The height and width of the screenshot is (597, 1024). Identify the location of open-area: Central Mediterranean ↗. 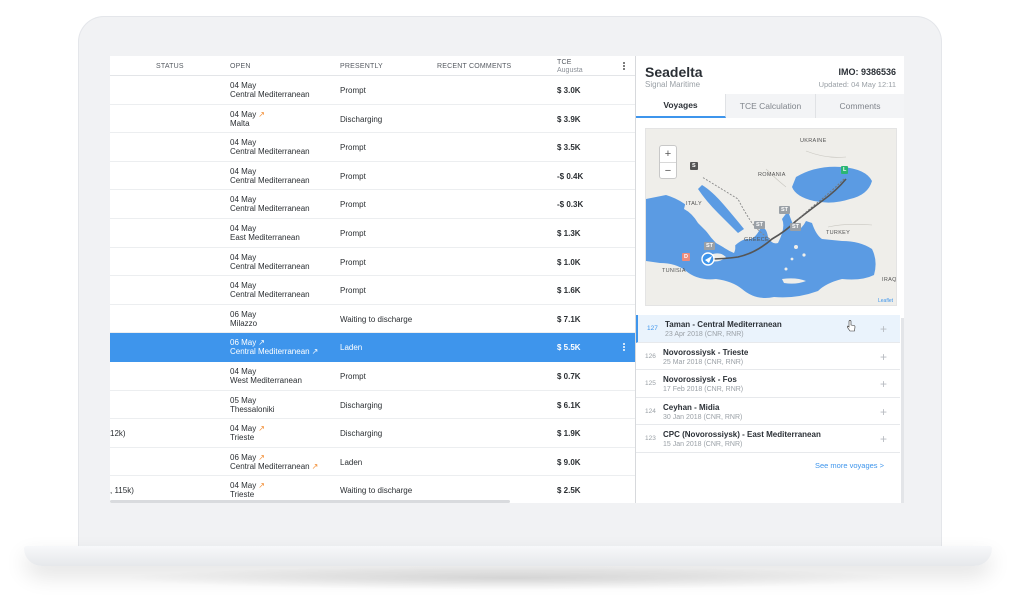
(274, 352).